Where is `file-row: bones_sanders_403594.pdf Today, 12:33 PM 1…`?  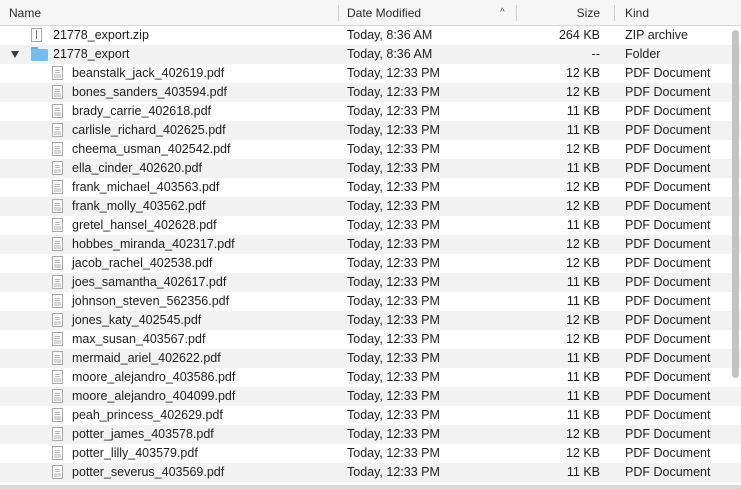 file-row: bones_sanders_403594.pdf Today, 12:33 PM 1… is located at coordinates (370, 92).